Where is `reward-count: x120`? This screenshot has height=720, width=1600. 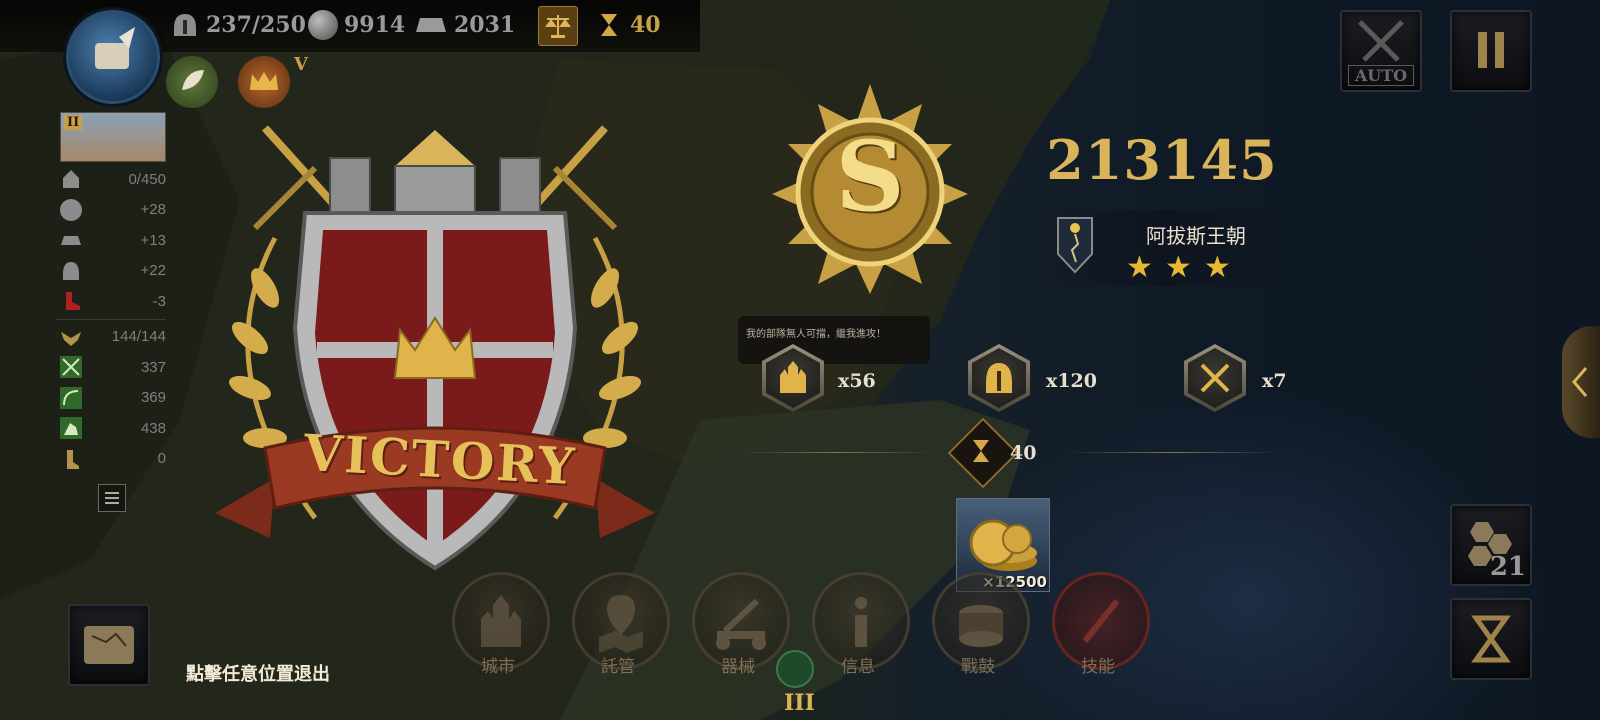 reward-count: x120 is located at coordinates (1071, 381).